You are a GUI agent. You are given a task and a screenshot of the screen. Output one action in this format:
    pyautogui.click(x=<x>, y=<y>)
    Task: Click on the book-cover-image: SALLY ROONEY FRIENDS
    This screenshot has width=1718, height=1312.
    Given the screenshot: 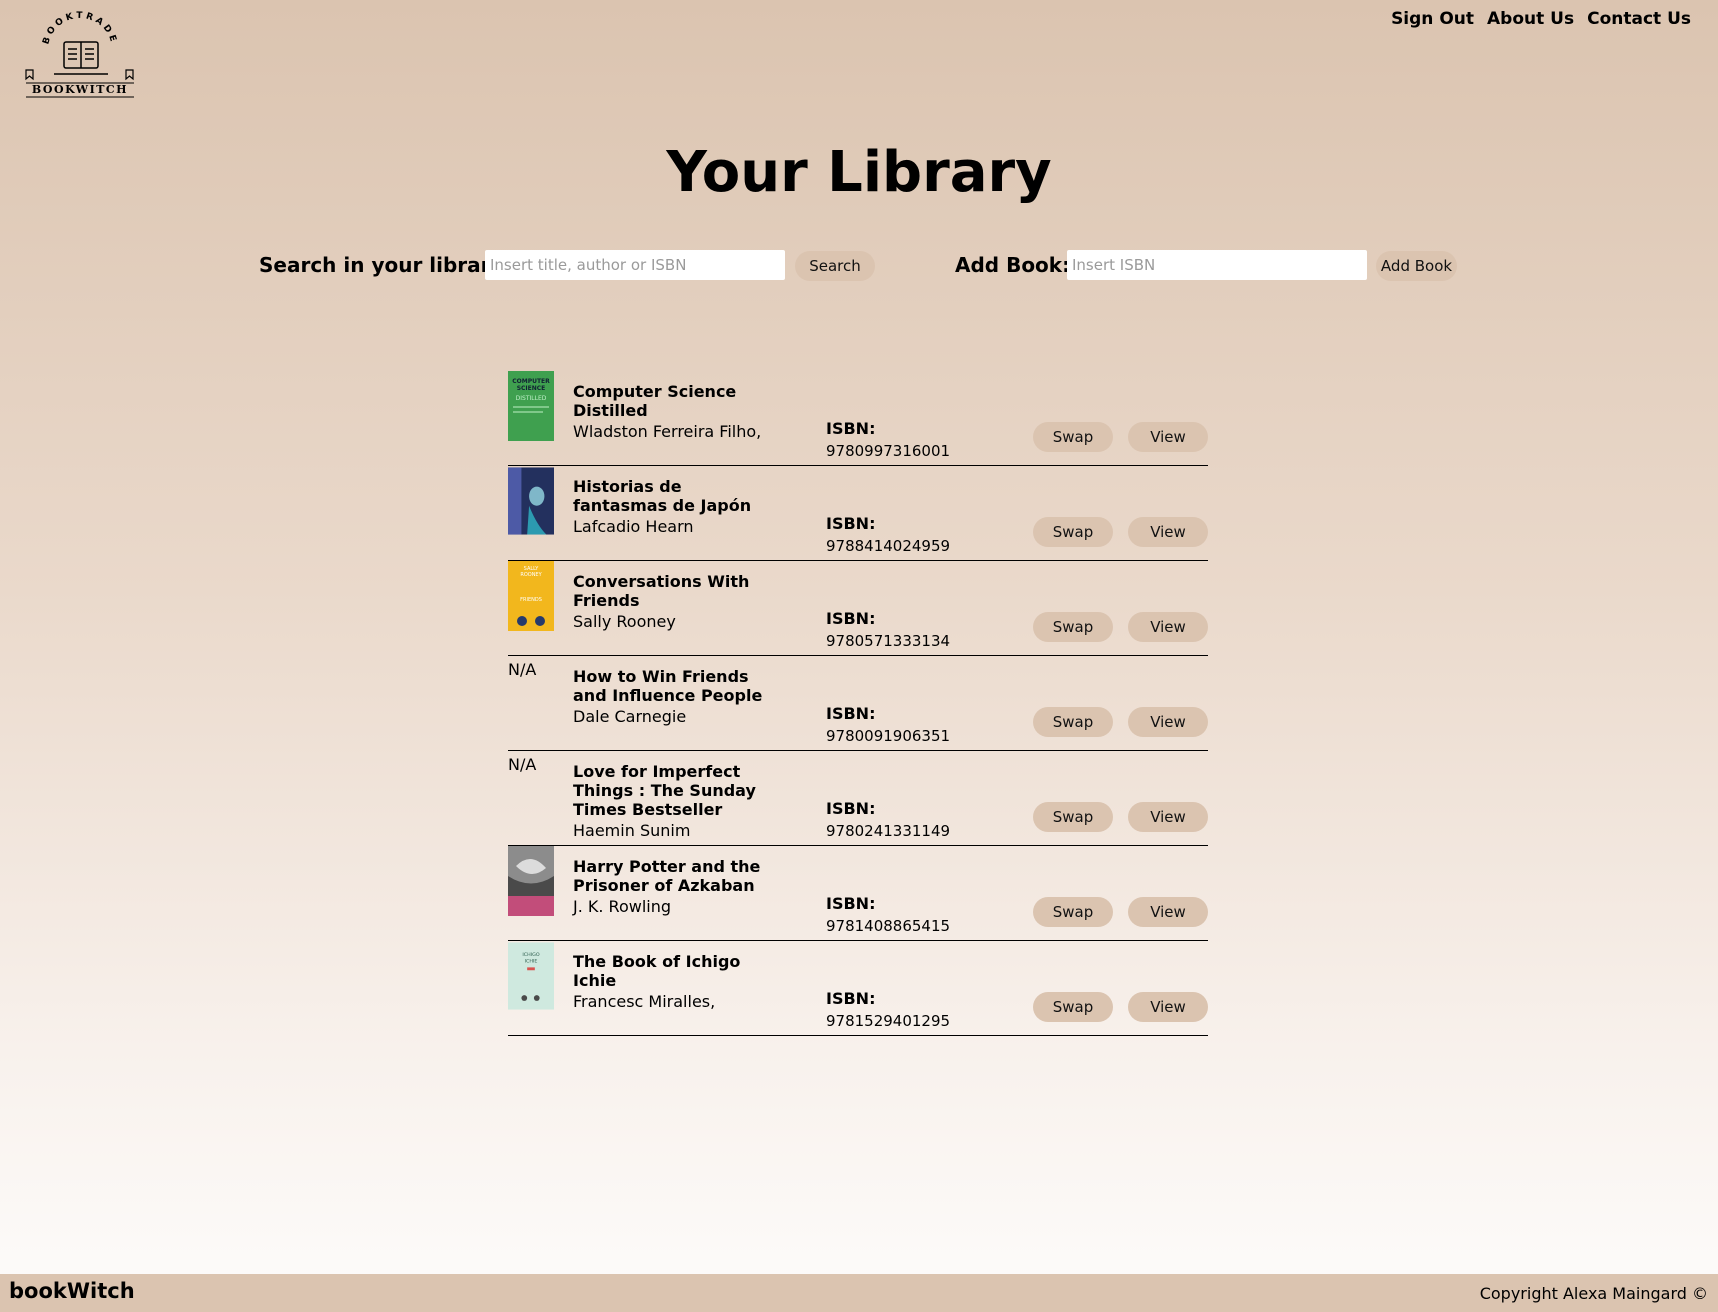 What is the action you would take?
    pyautogui.click(x=531, y=596)
    